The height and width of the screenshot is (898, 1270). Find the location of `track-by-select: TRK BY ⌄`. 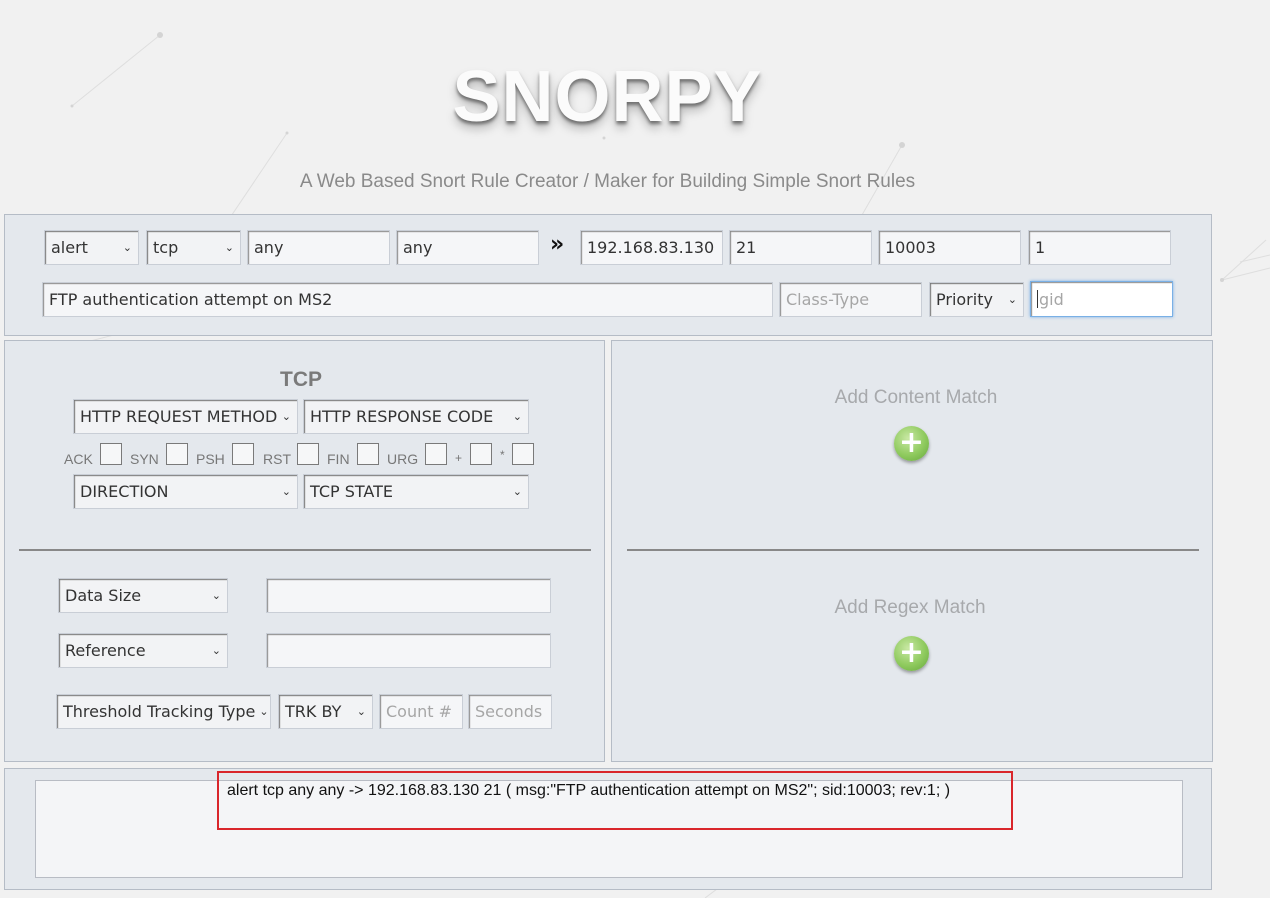

track-by-select: TRK BY ⌄ is located at coordinates (325, 711).